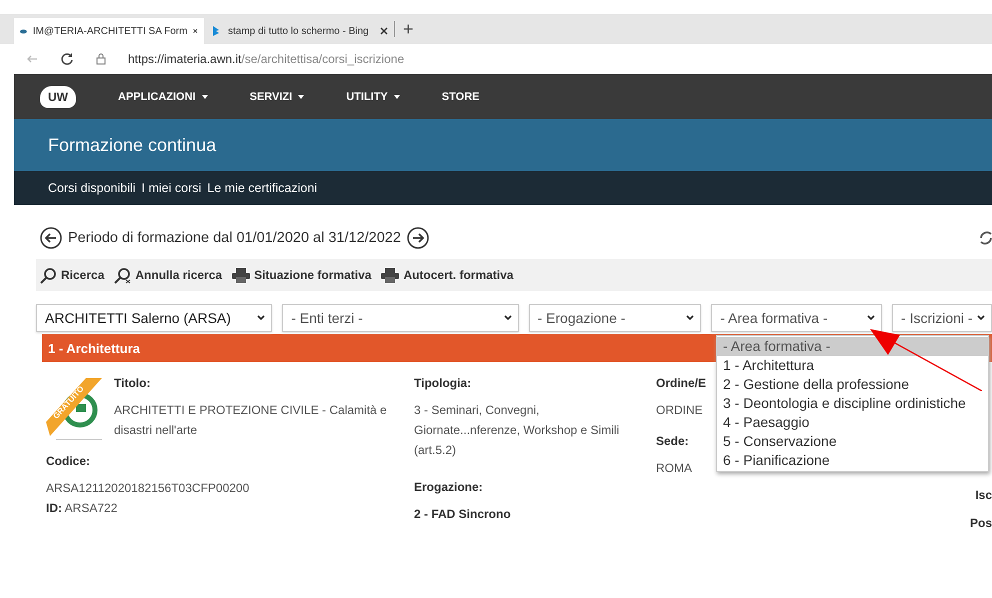 The height and width of the screenshot is (598, 992). I want to click on lock-icon, so click(101, 59).